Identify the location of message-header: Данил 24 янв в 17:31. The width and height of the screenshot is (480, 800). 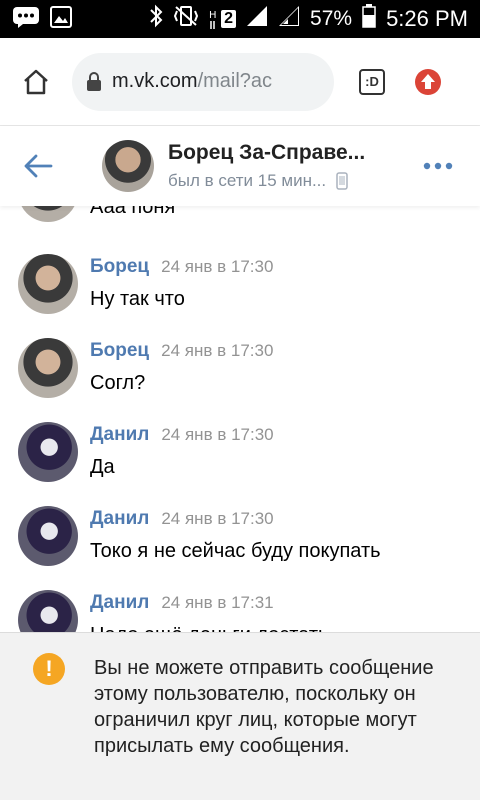
(182, 603).